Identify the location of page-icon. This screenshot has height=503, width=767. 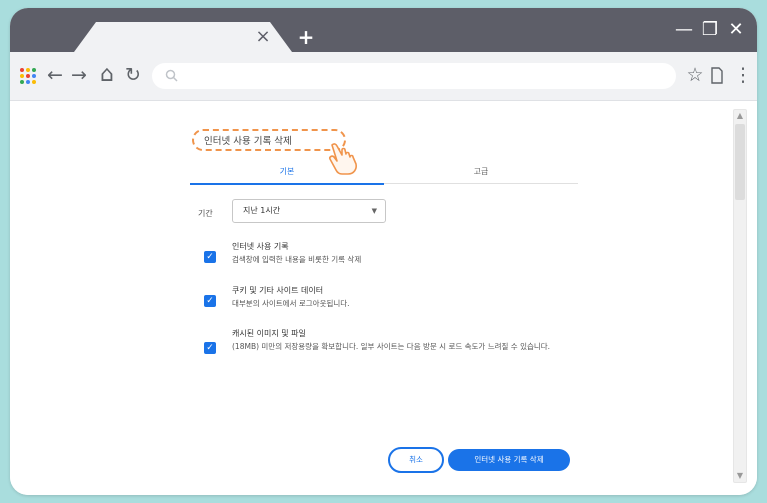
(717, 75).